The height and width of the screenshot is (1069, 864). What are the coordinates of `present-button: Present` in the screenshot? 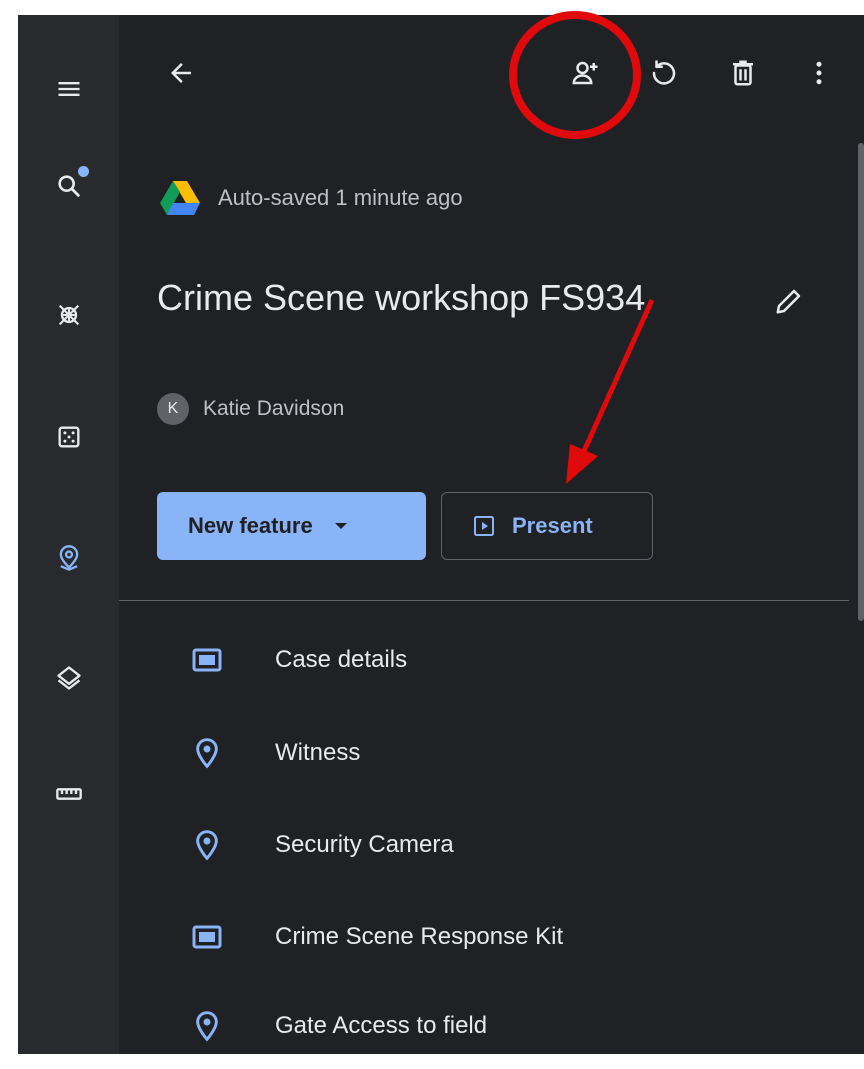 It's located at (547, 526).